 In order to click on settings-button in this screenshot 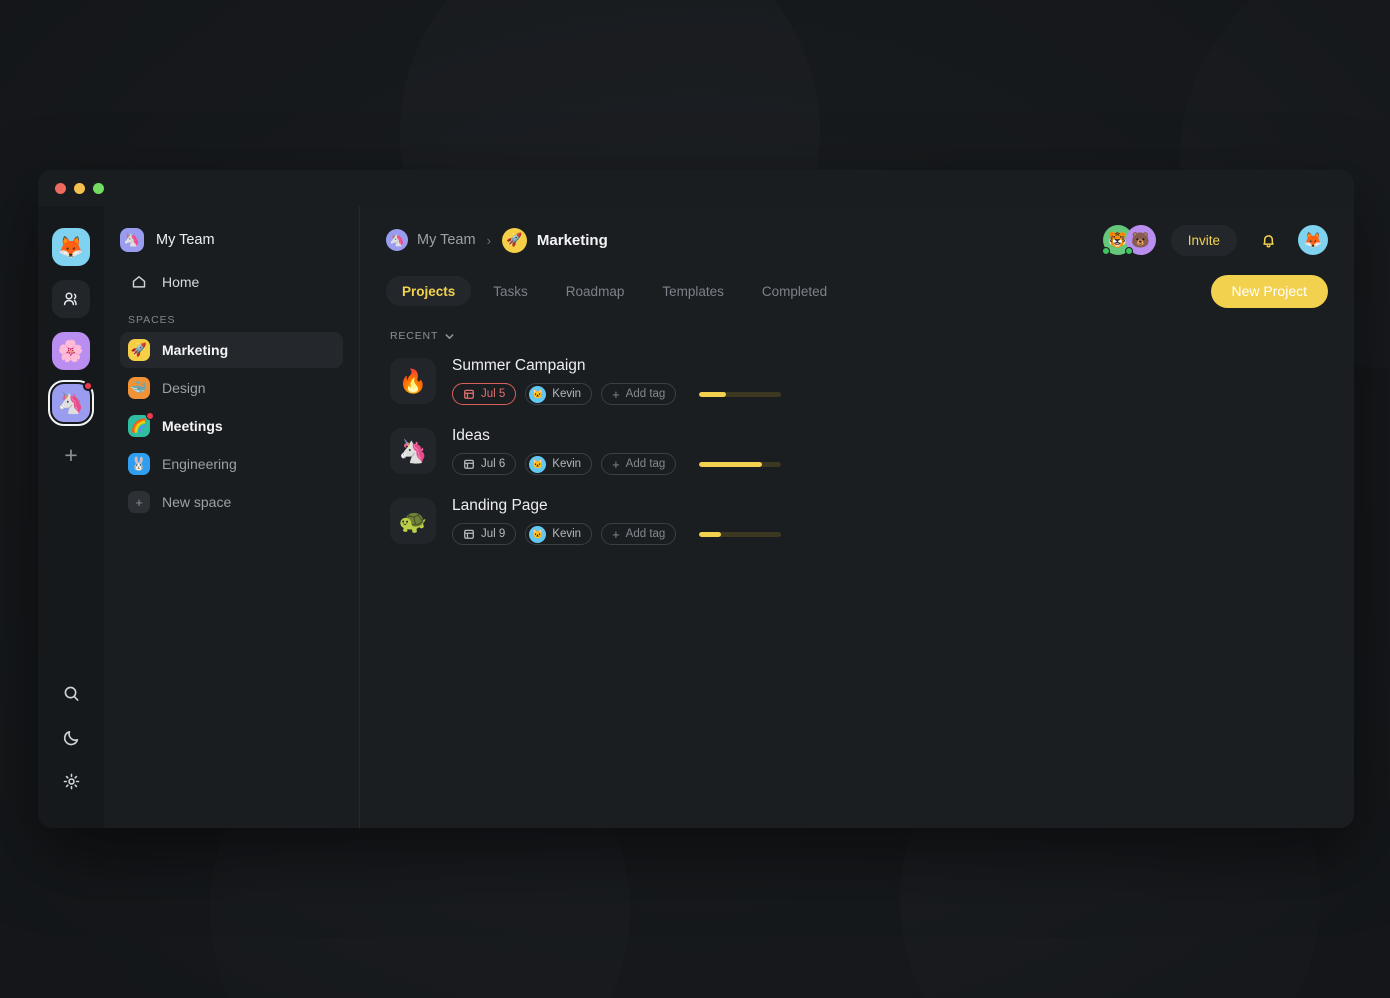, I will do `click(71, 781)`.